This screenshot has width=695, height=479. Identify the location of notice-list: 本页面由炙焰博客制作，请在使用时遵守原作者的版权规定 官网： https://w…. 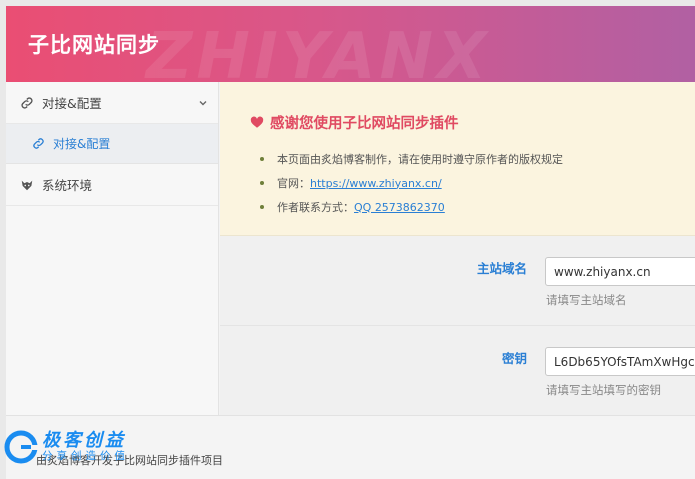
(472, 183).